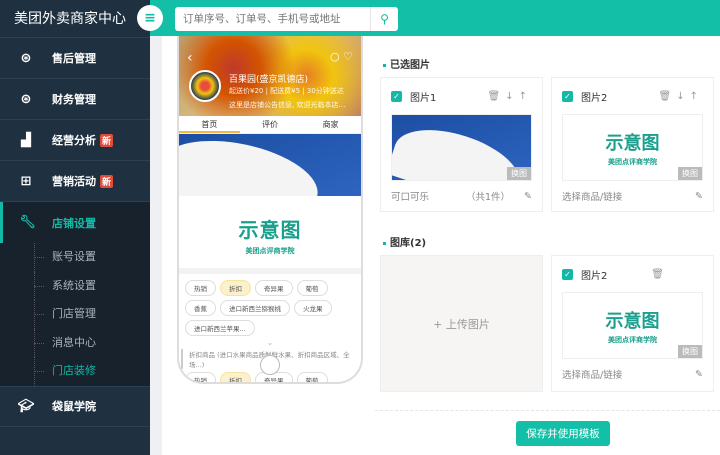  Describe the element at coordinates (200, 308) in the screenshot. I see `chip: 香蕉` at that location.